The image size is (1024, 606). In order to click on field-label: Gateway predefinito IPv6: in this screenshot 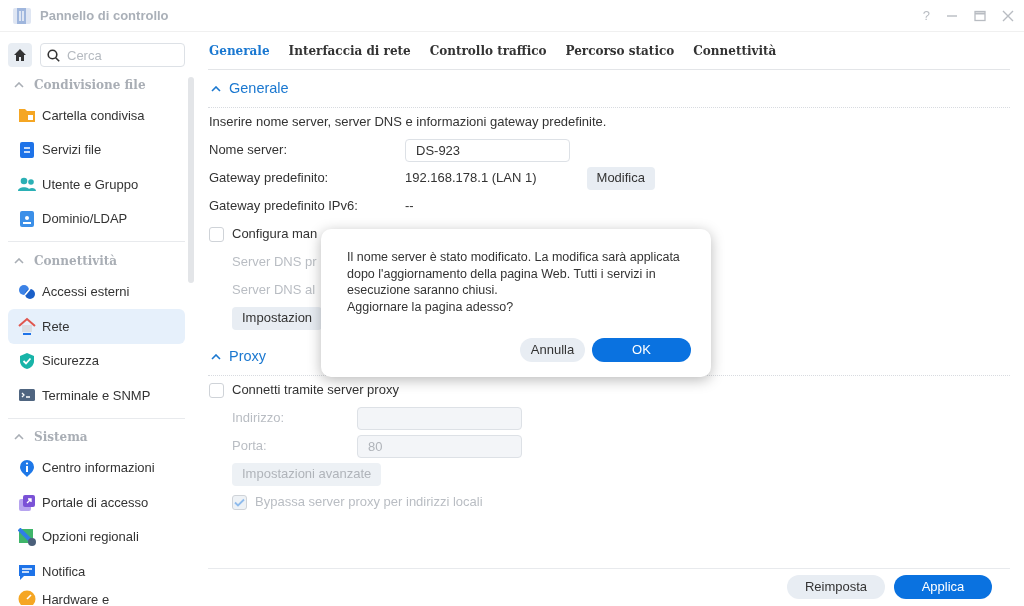, I will do `click(284, 206)`.